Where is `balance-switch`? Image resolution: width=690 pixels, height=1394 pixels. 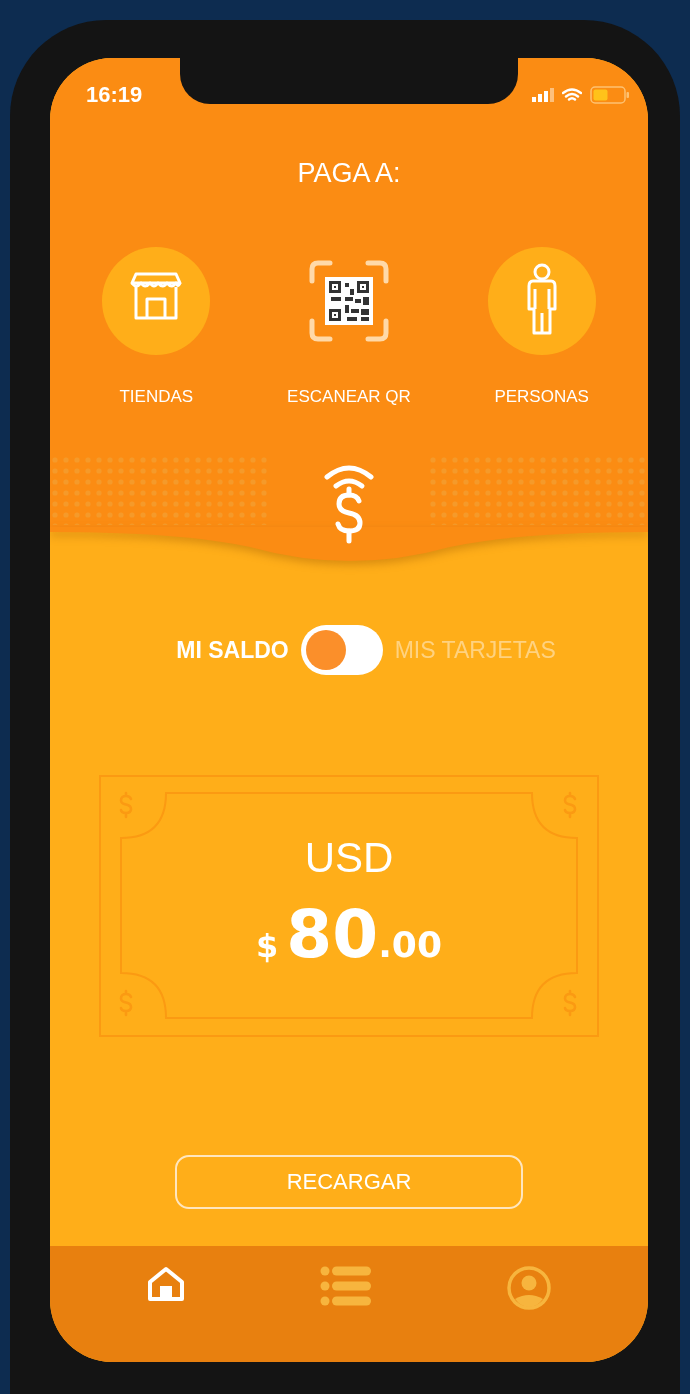
balance-switch is located at coordinates (341, 650).